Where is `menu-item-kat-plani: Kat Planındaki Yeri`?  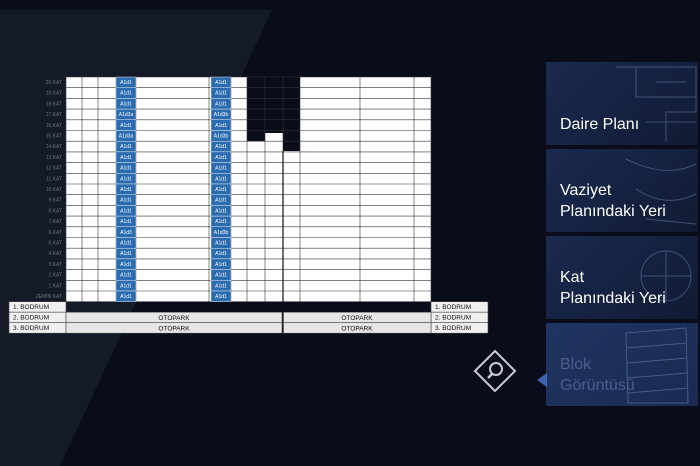 menu-item-kat-plani: Kat Planındaki Yeri is located at coordinates (622, 277).